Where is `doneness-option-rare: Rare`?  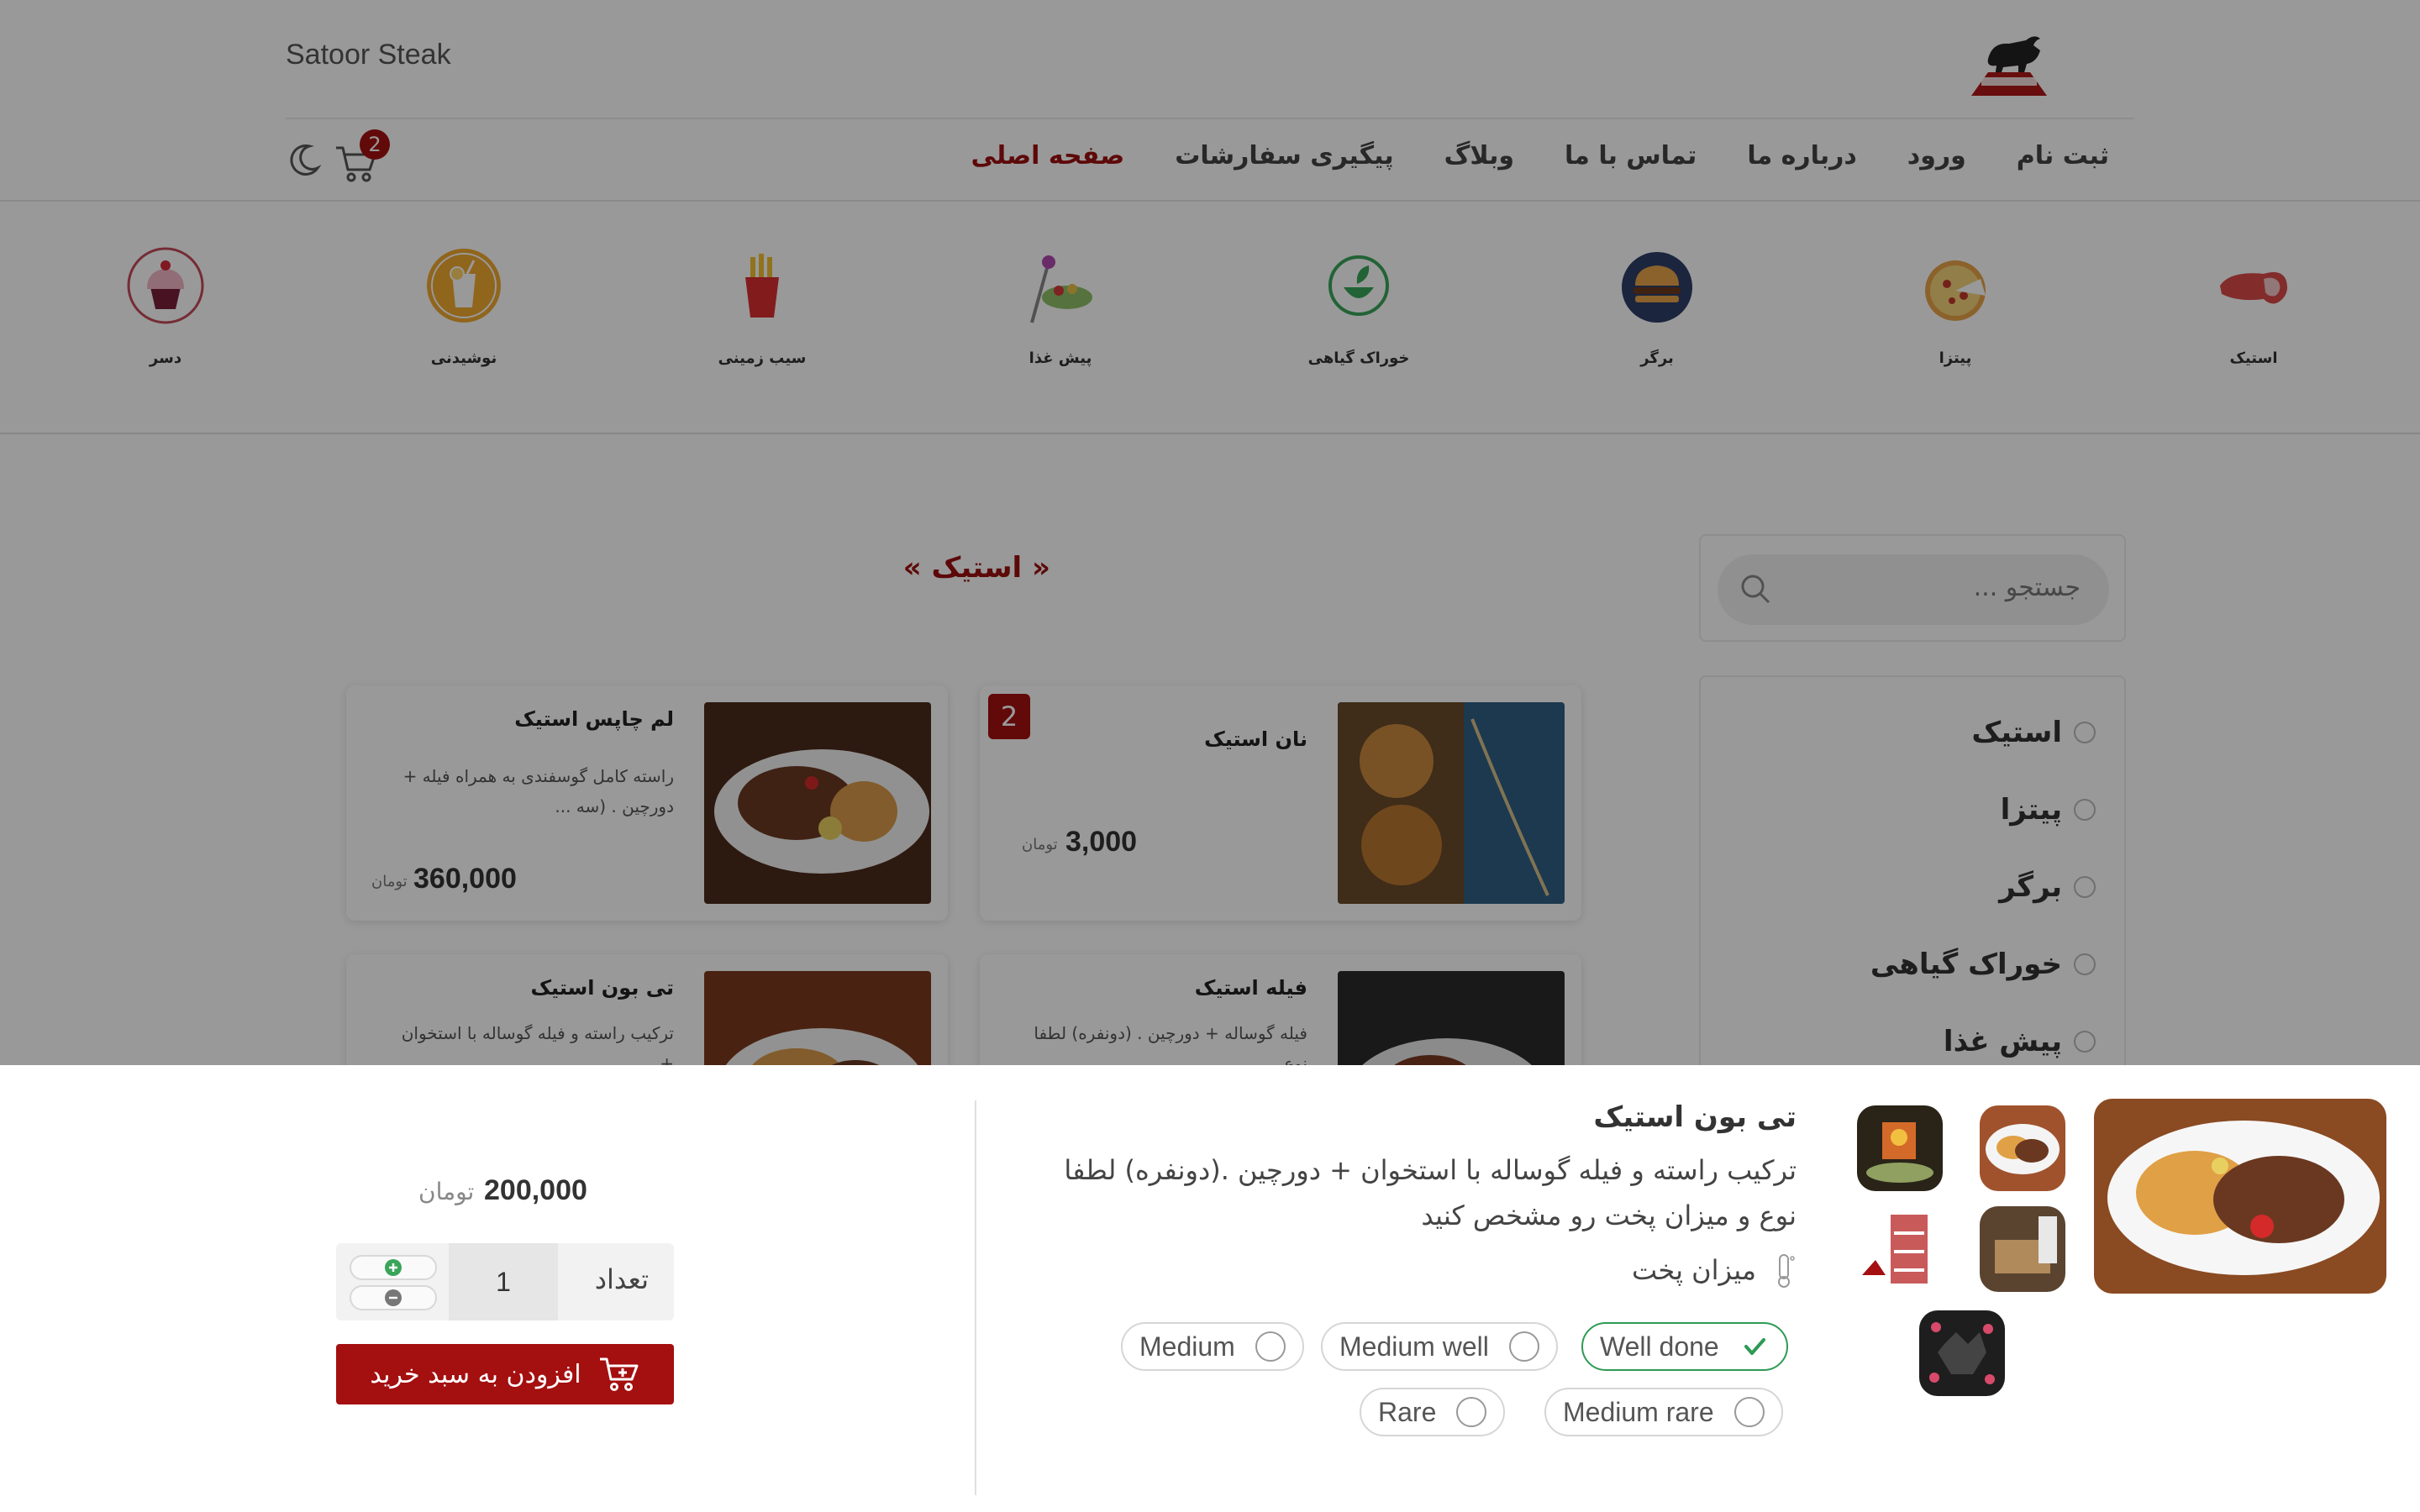 doneness-option-rare: Rare is located at coordinates (1433, 1412).